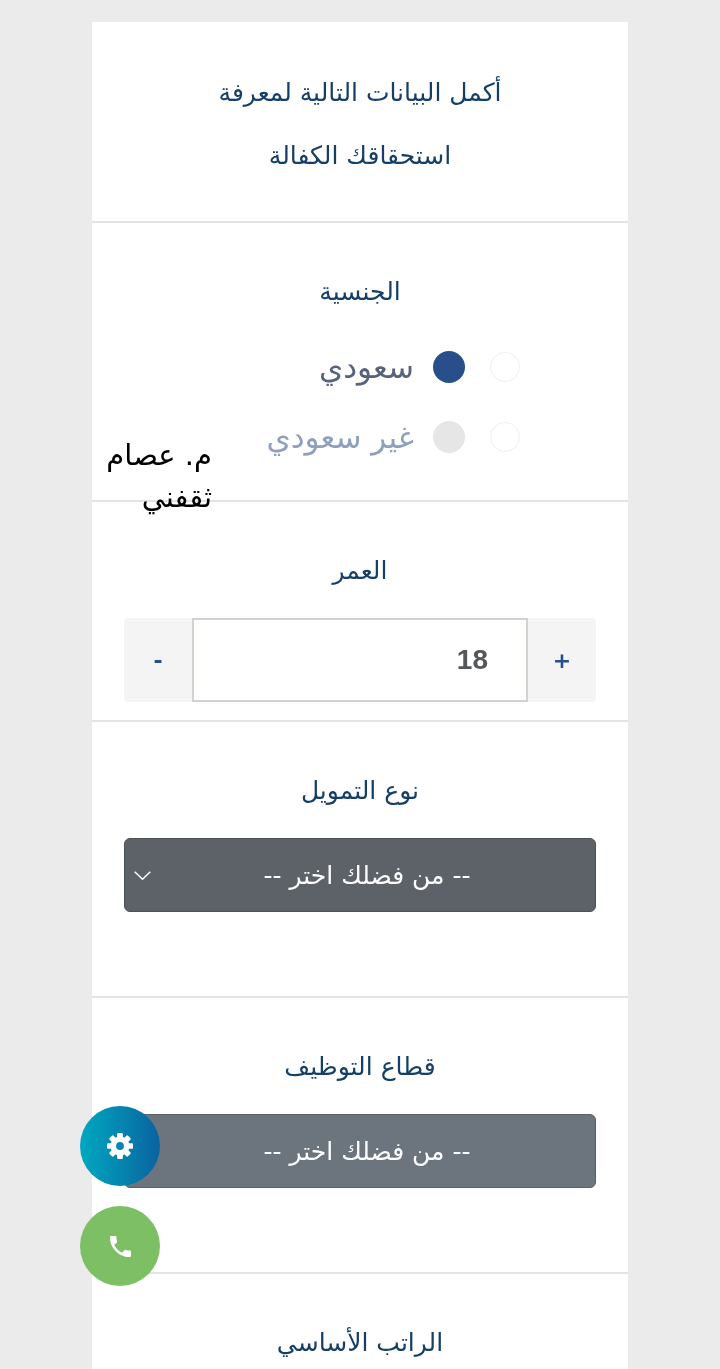  I want to click on field-label: العمر, so click(360, 571).